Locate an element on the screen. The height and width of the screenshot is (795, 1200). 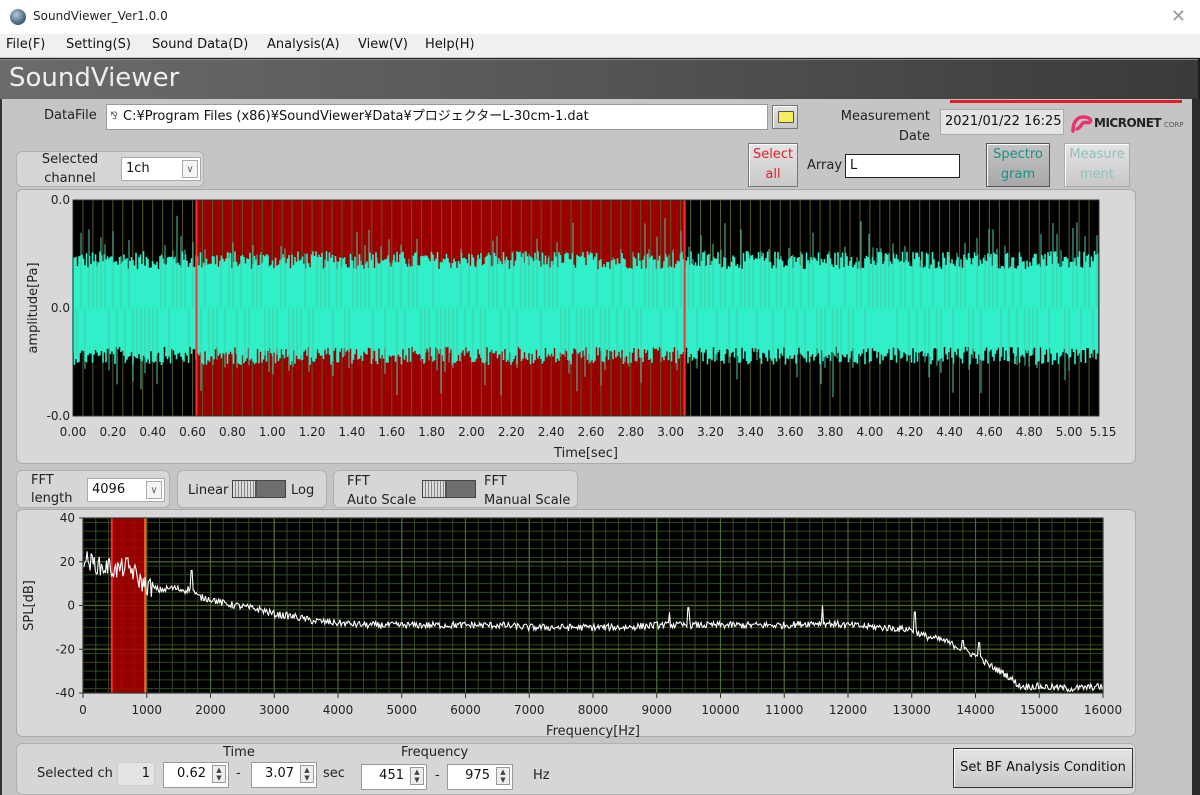
window-titlebar: SoundViewer_Ver1.0.0 ✕ is located at coordinates (600, 17).